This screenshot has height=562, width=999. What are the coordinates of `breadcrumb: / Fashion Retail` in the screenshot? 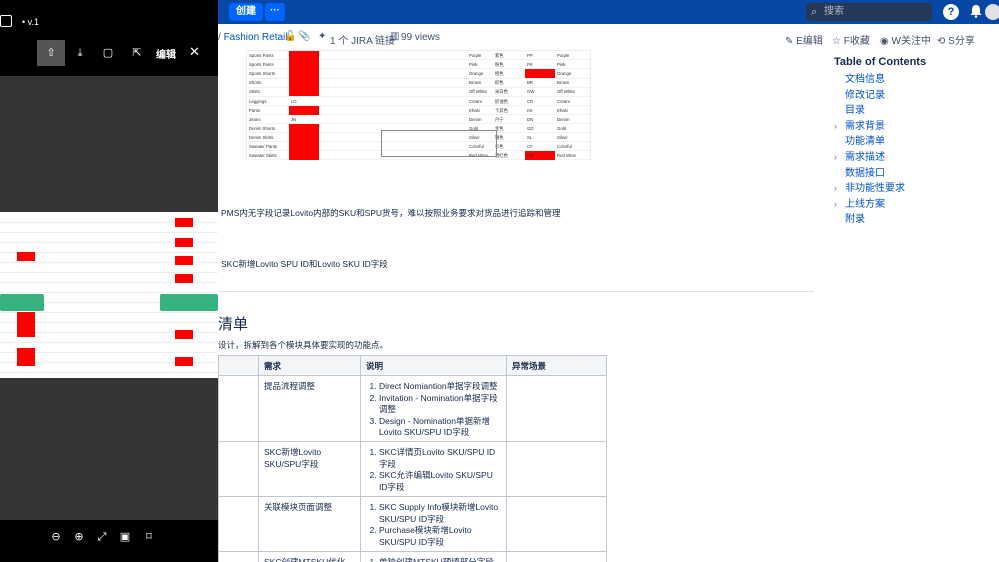 It's located at (252, 37).